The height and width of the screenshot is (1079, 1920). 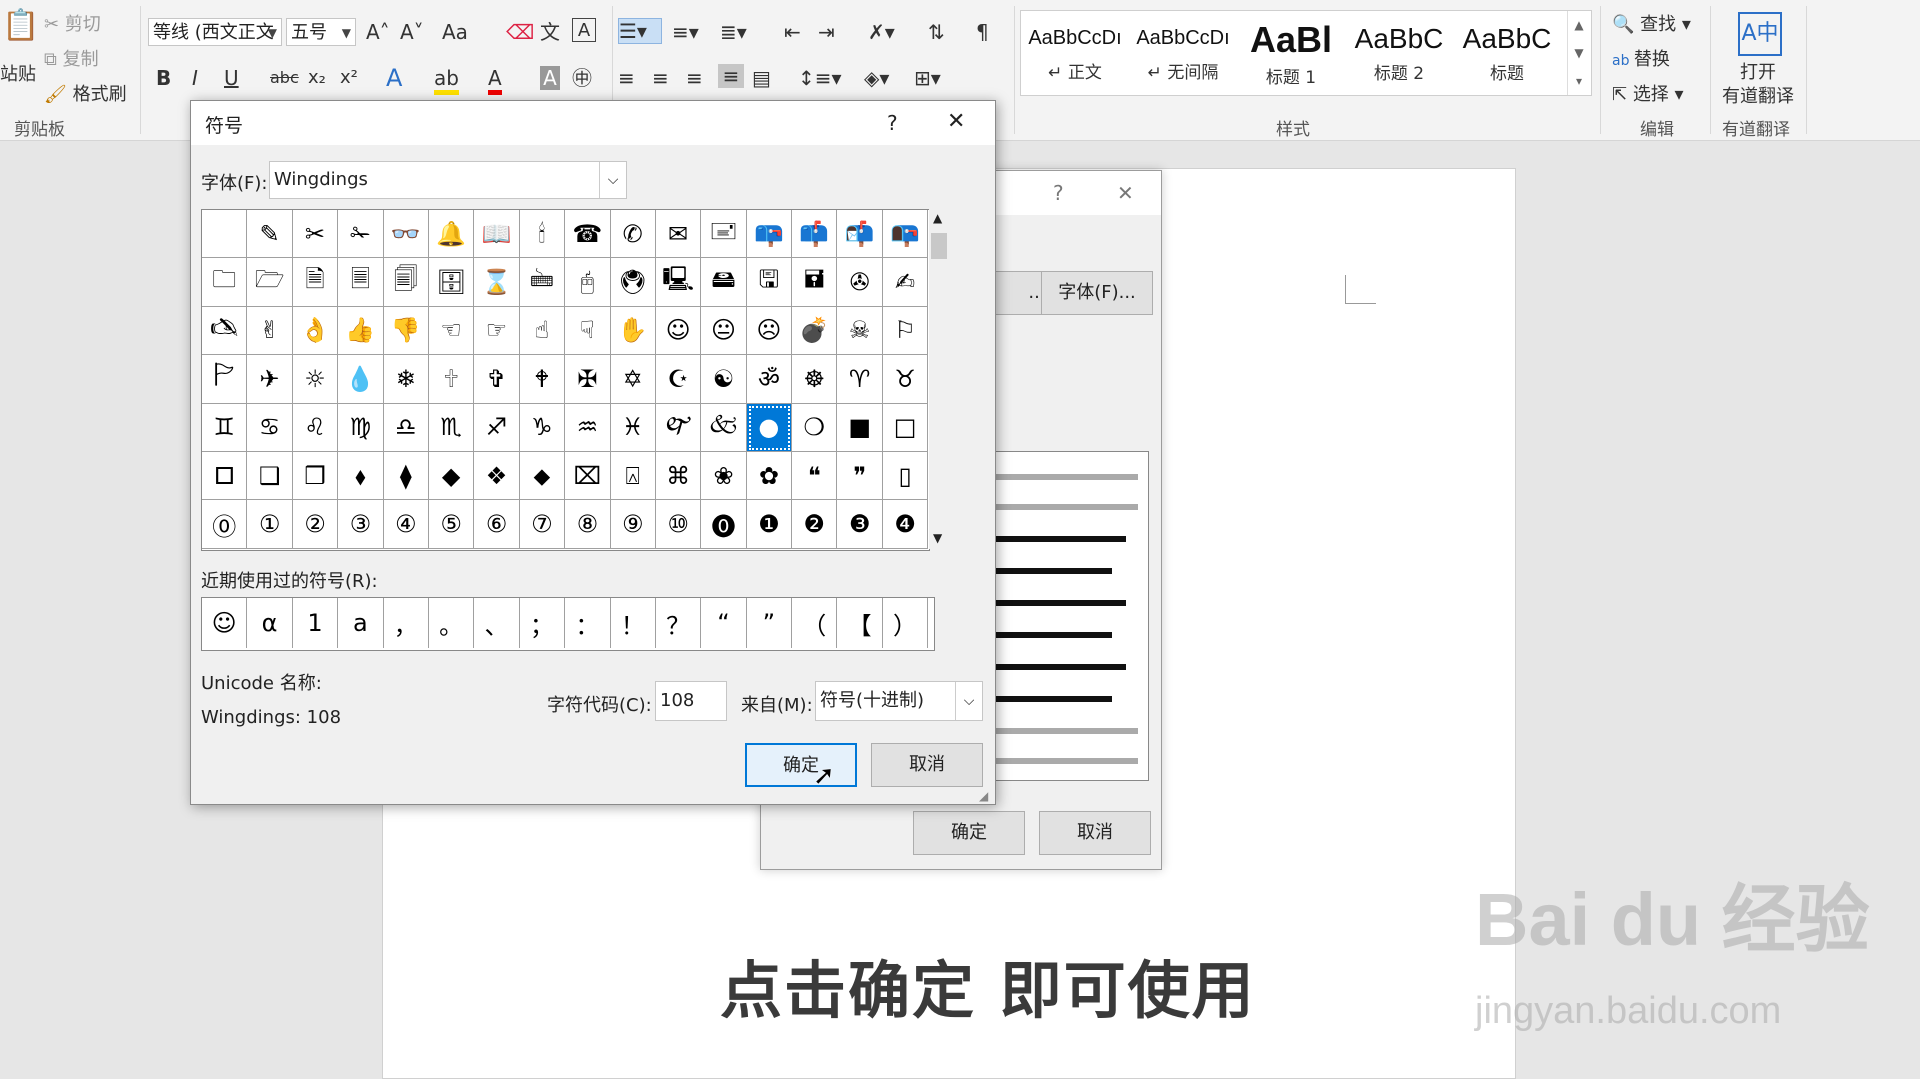 What do you see at coordinates (937, 218) in the screenshot?
I see `scroll-up-icon: ▲` at bounding box center [937, 218].